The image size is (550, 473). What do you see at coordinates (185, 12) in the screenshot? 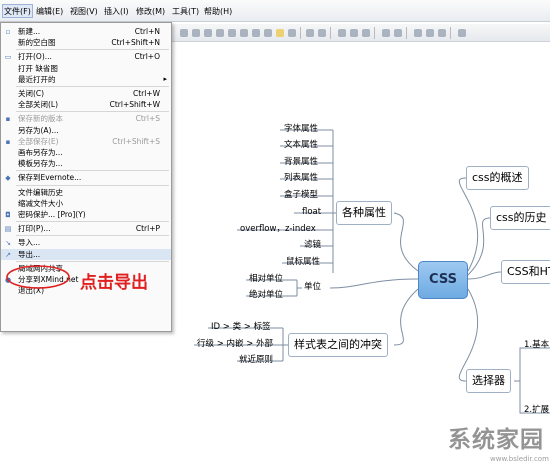
I see `menu-tools: 工具(T)` at bounding box center [185, 12].